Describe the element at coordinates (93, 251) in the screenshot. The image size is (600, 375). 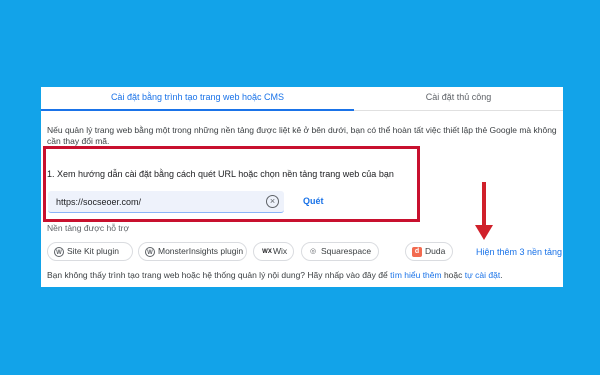
I see `chip-label: Site Kit plugin` at that location.